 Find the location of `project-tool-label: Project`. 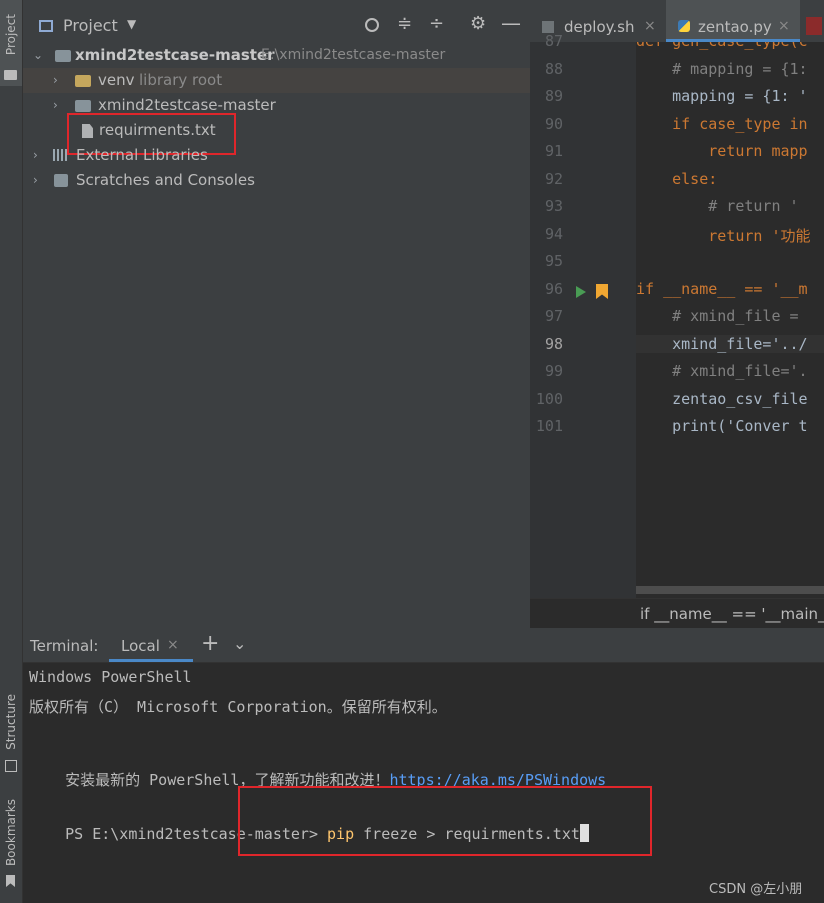

project-tool-label: Project is located at coordinates (11, 35).